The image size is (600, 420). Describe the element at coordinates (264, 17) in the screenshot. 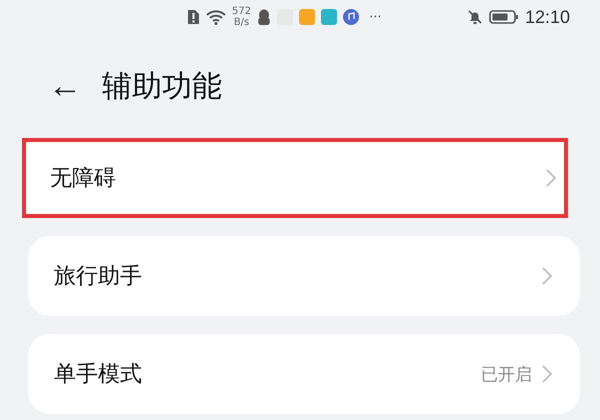

I see `penguin-icon` at that location.